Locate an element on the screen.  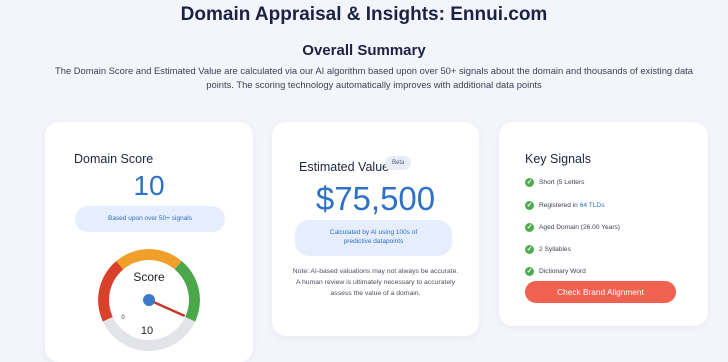
beta-badge: Beta is located at coordinates (398, 163).